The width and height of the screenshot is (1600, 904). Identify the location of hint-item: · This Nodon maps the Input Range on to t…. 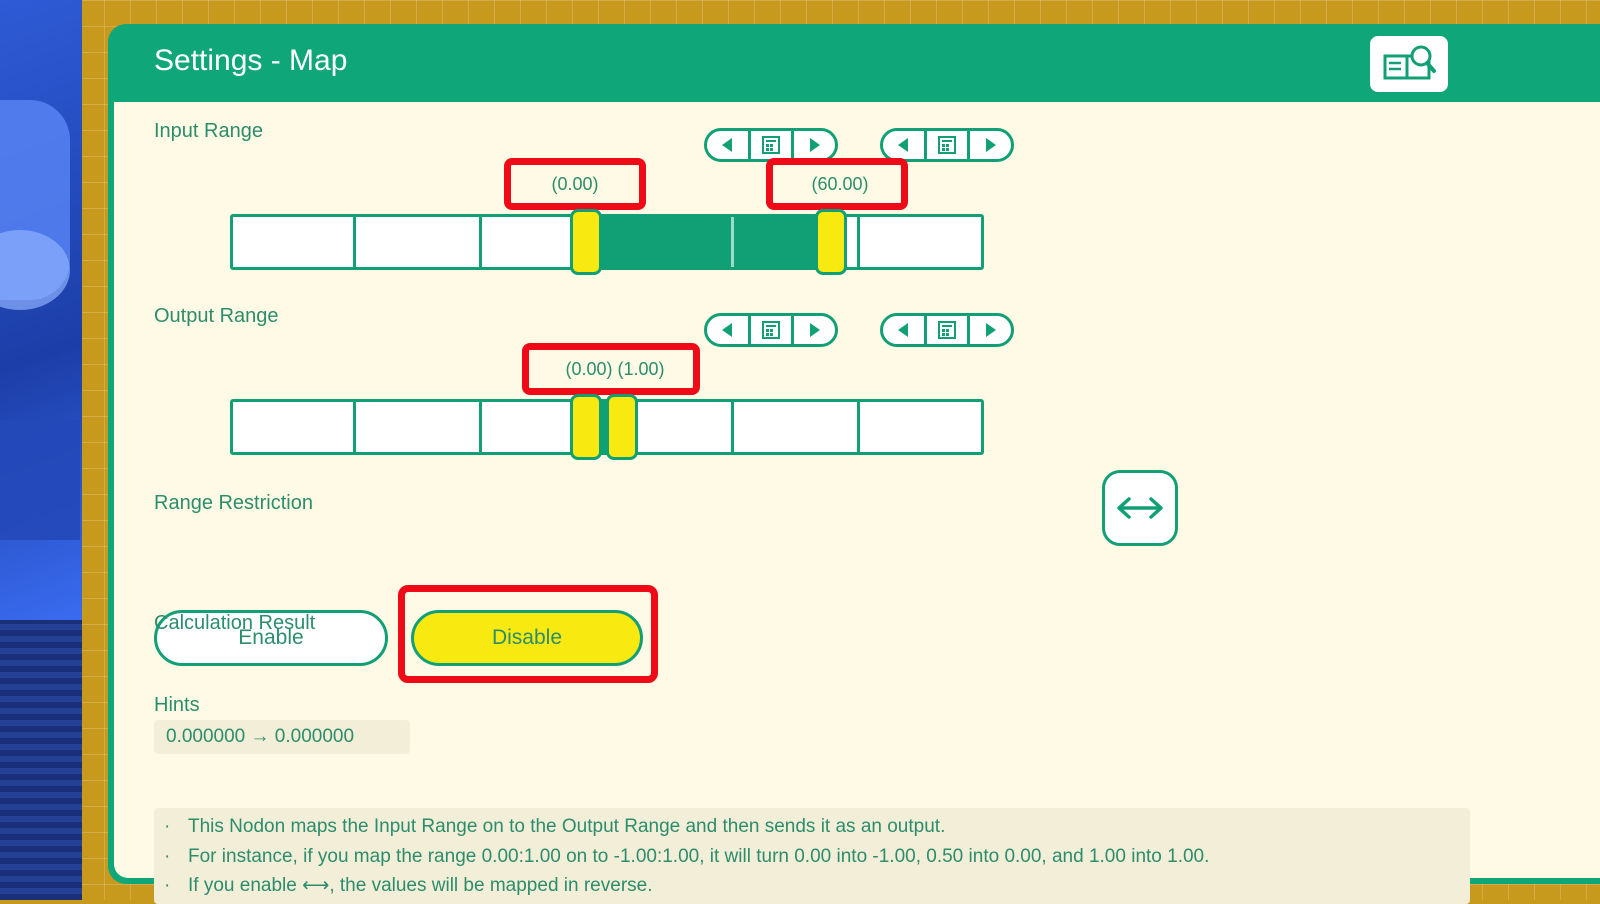
(555, 826).